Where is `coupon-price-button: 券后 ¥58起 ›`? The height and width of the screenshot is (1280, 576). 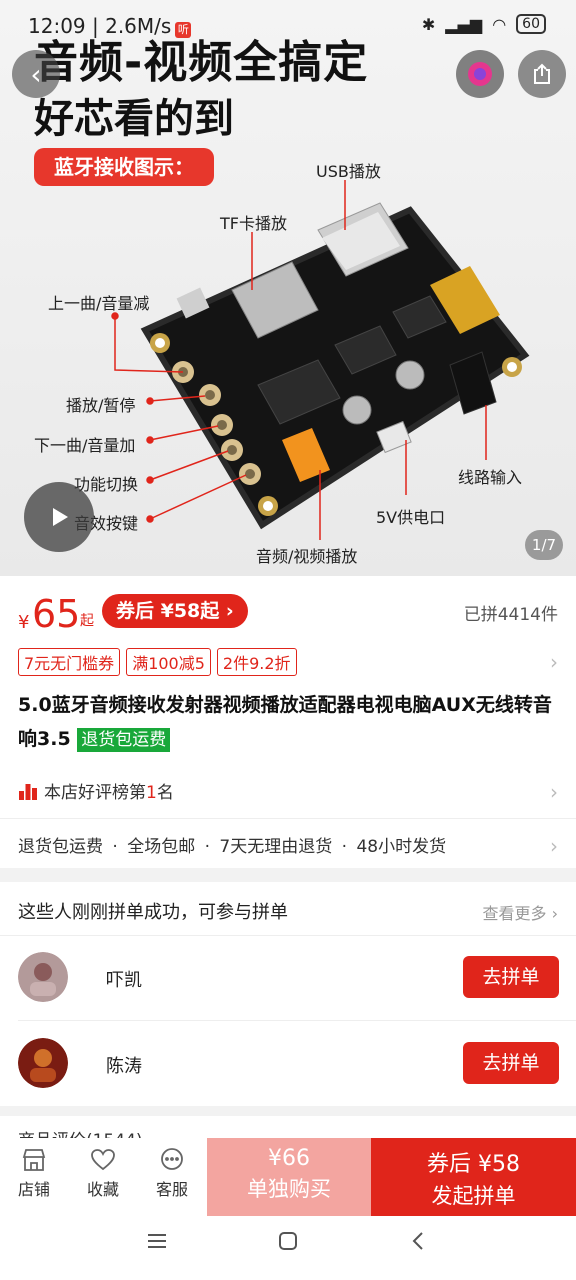 coupon-price-button: 券后 ¥58起 › is located at coordinates (175, 611).